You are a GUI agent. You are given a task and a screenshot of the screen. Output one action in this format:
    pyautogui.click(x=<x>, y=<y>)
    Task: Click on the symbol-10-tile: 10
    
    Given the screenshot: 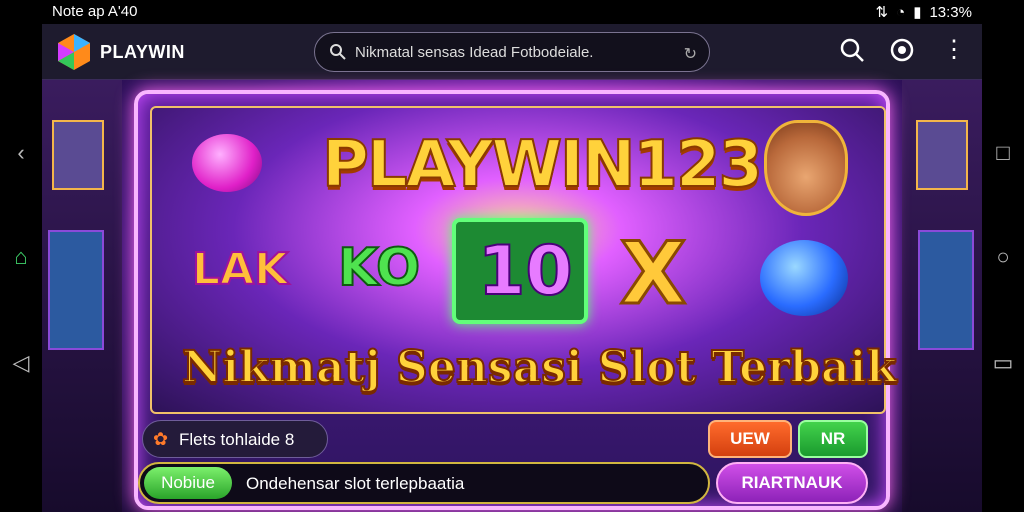 What is the action you would take?
    pyautogui.click(x=520, y=271)
    